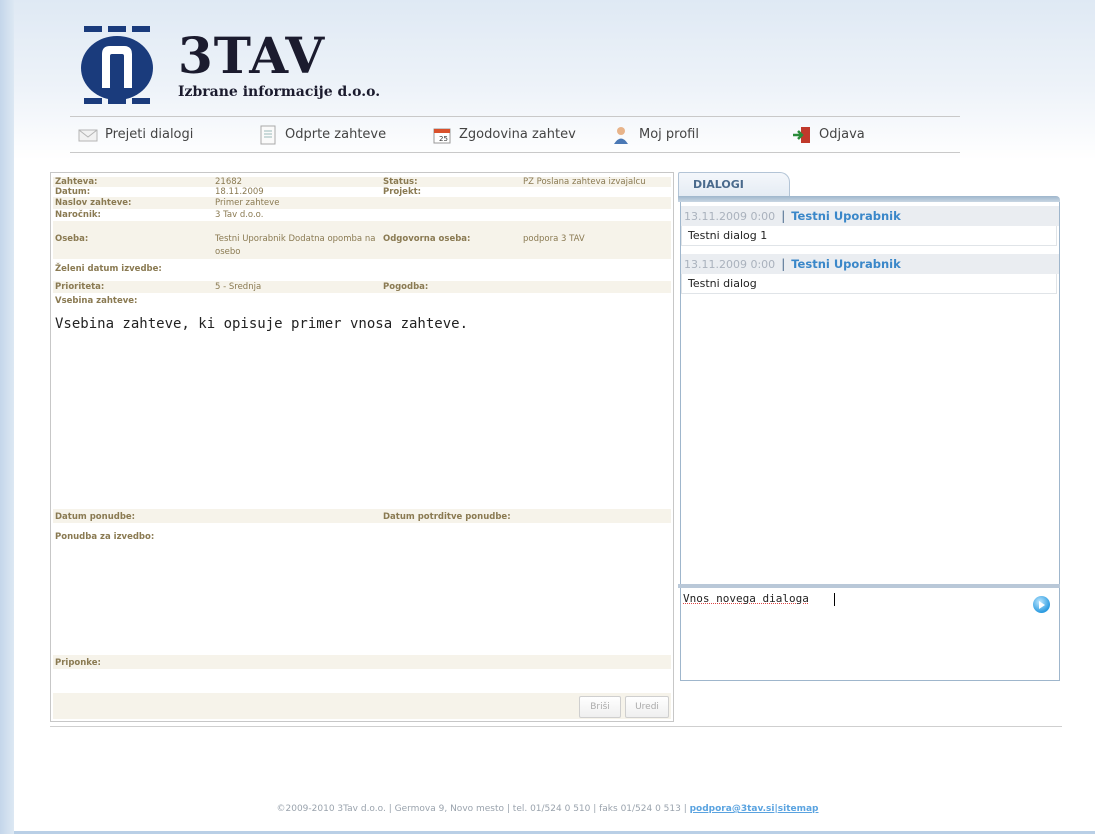 The image size is (1095, 834). Describe the element at coordinates (406, 287) in the screenshot. I see `pogodba-label: Pogodba:` at that location.